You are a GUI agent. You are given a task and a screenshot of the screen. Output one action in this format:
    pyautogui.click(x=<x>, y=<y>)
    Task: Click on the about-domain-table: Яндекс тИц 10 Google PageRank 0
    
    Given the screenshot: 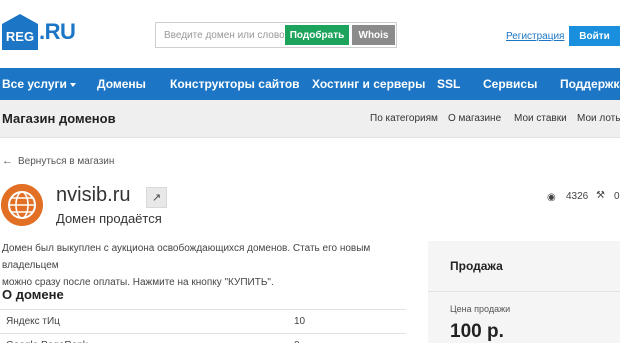 What is the action you would take?
    pyautogui.click(x=203, y=326)
    